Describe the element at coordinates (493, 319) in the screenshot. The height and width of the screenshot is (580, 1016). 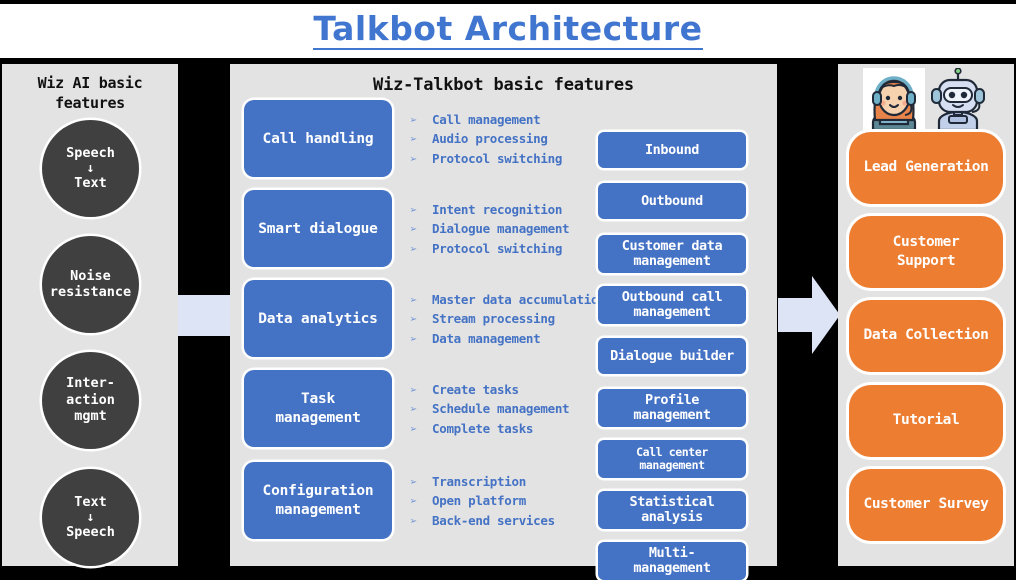
I see `bullet-text: Stream processing` at that location.